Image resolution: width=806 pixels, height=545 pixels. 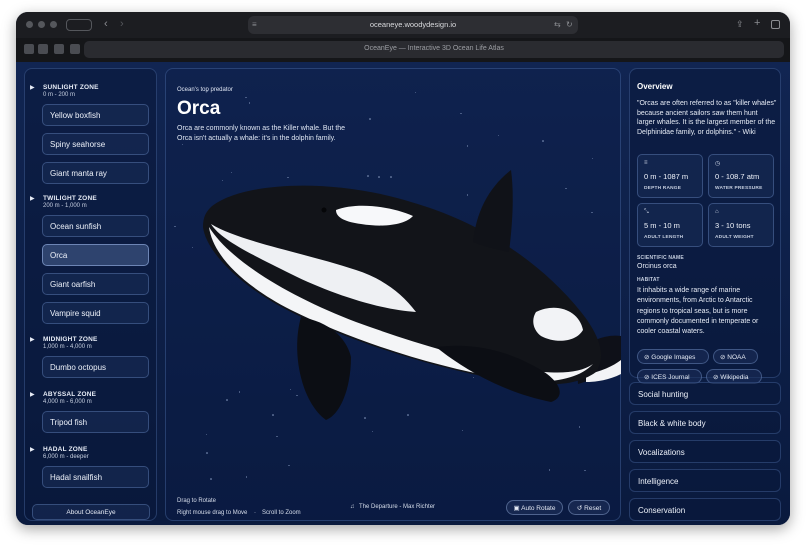 I want to click on section-accordion: Social hunting, so click(x=705, y=393).